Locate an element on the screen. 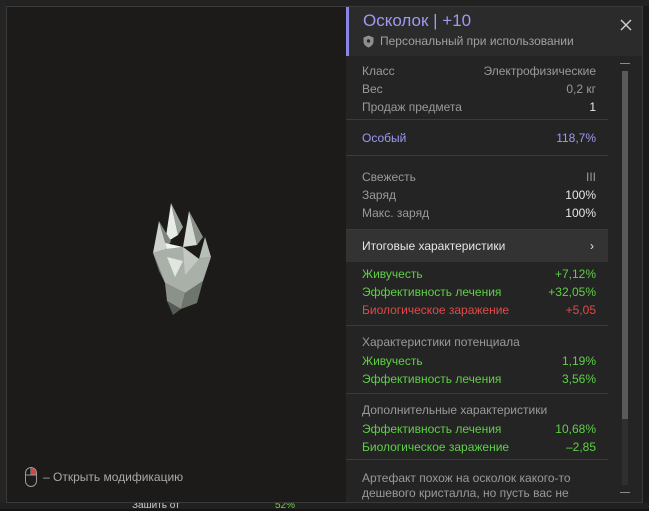 This screenshot has height=511, width=649. stat-row-special: Особый 118,7% is located at coordinates (479, 138).